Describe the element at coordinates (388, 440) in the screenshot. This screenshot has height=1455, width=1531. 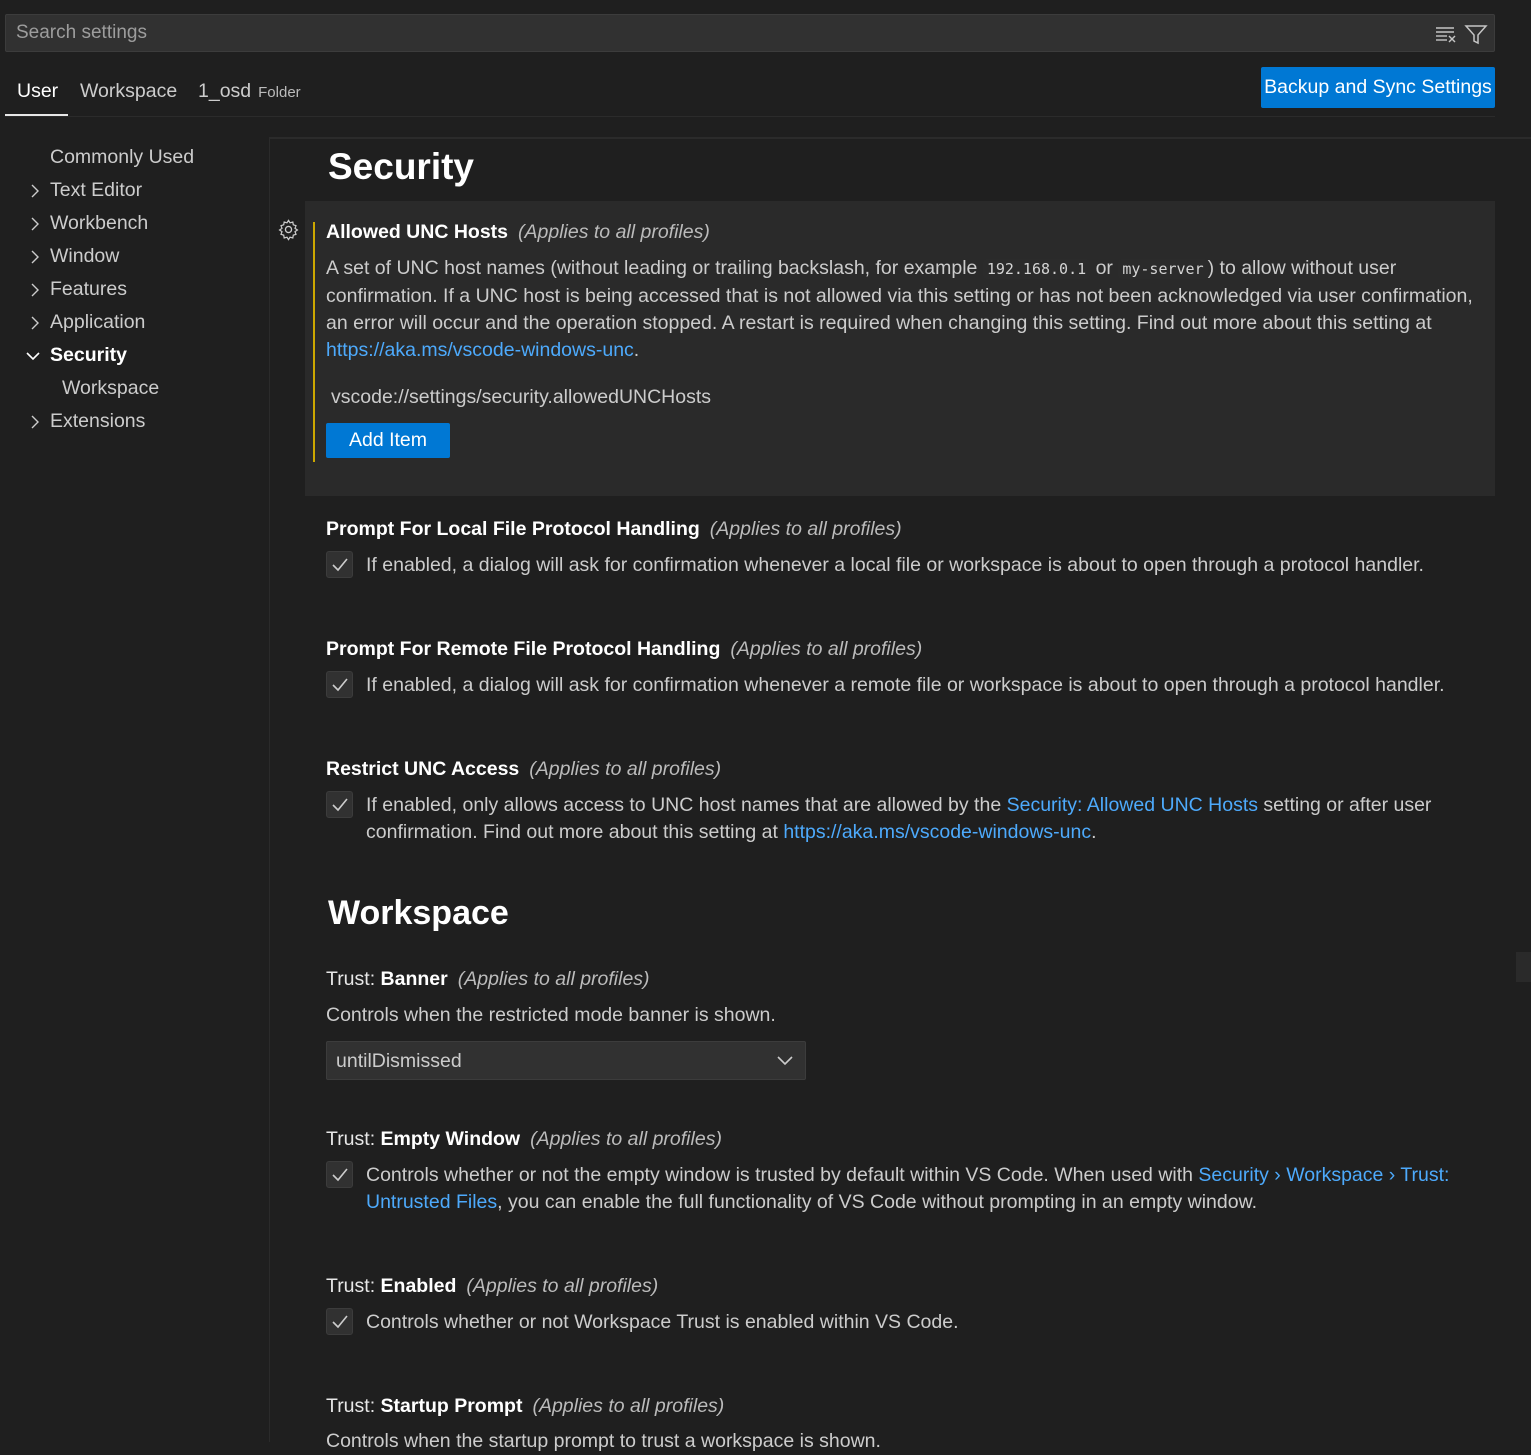
I see `add-item-button: Add Item` at that location.